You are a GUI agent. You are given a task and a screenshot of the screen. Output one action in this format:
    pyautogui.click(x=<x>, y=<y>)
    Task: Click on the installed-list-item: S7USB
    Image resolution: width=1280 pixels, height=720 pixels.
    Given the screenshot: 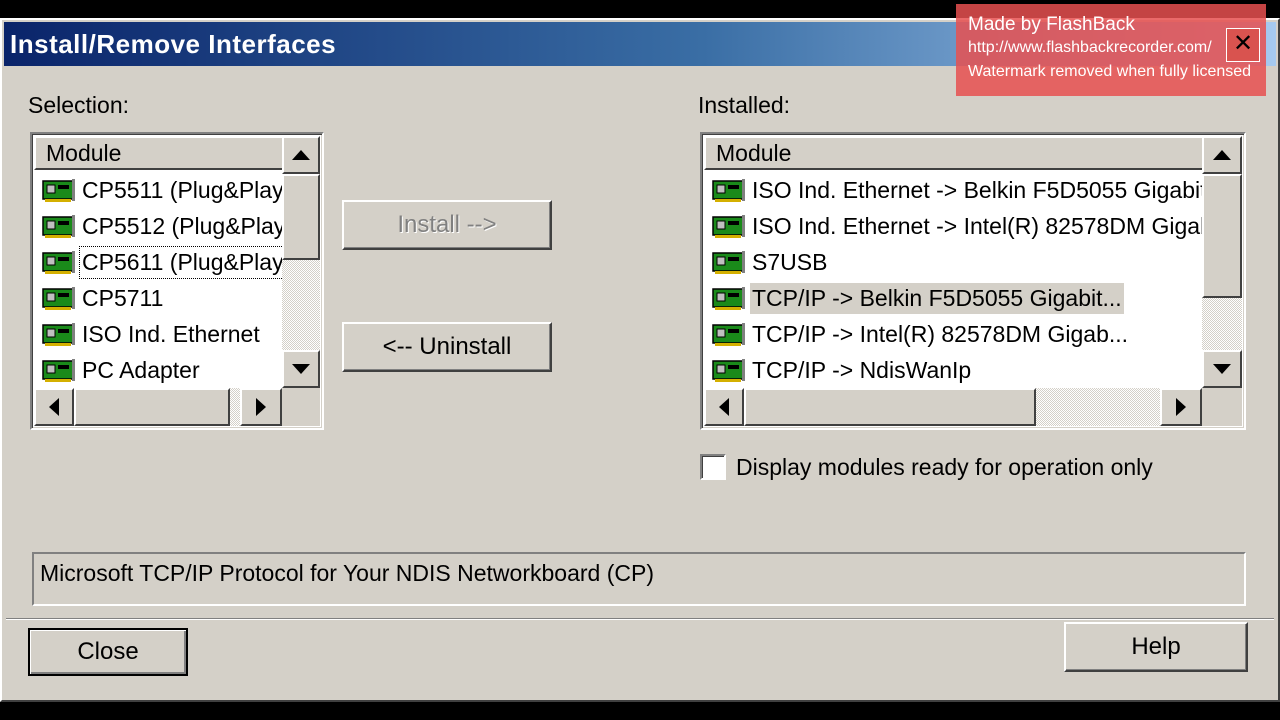 What is the action you would take?
    pyautogui.click(x=960, y=262)
    